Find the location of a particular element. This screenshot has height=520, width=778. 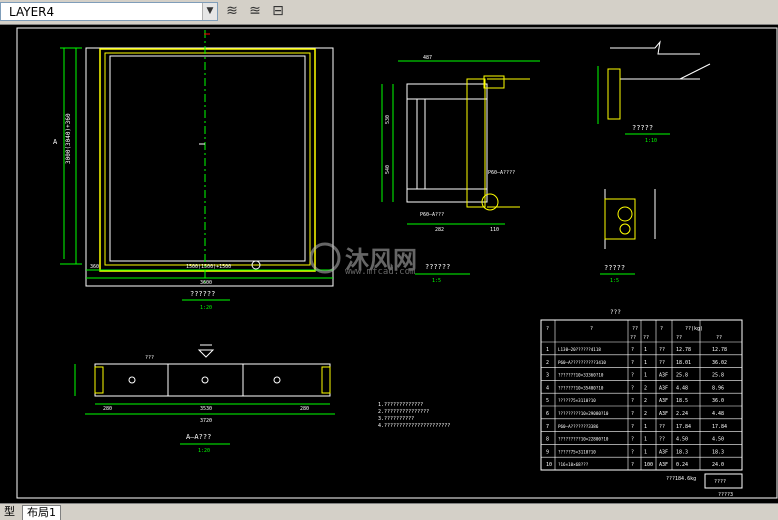

plan-label: ??? is located at coordinates (149, 358).